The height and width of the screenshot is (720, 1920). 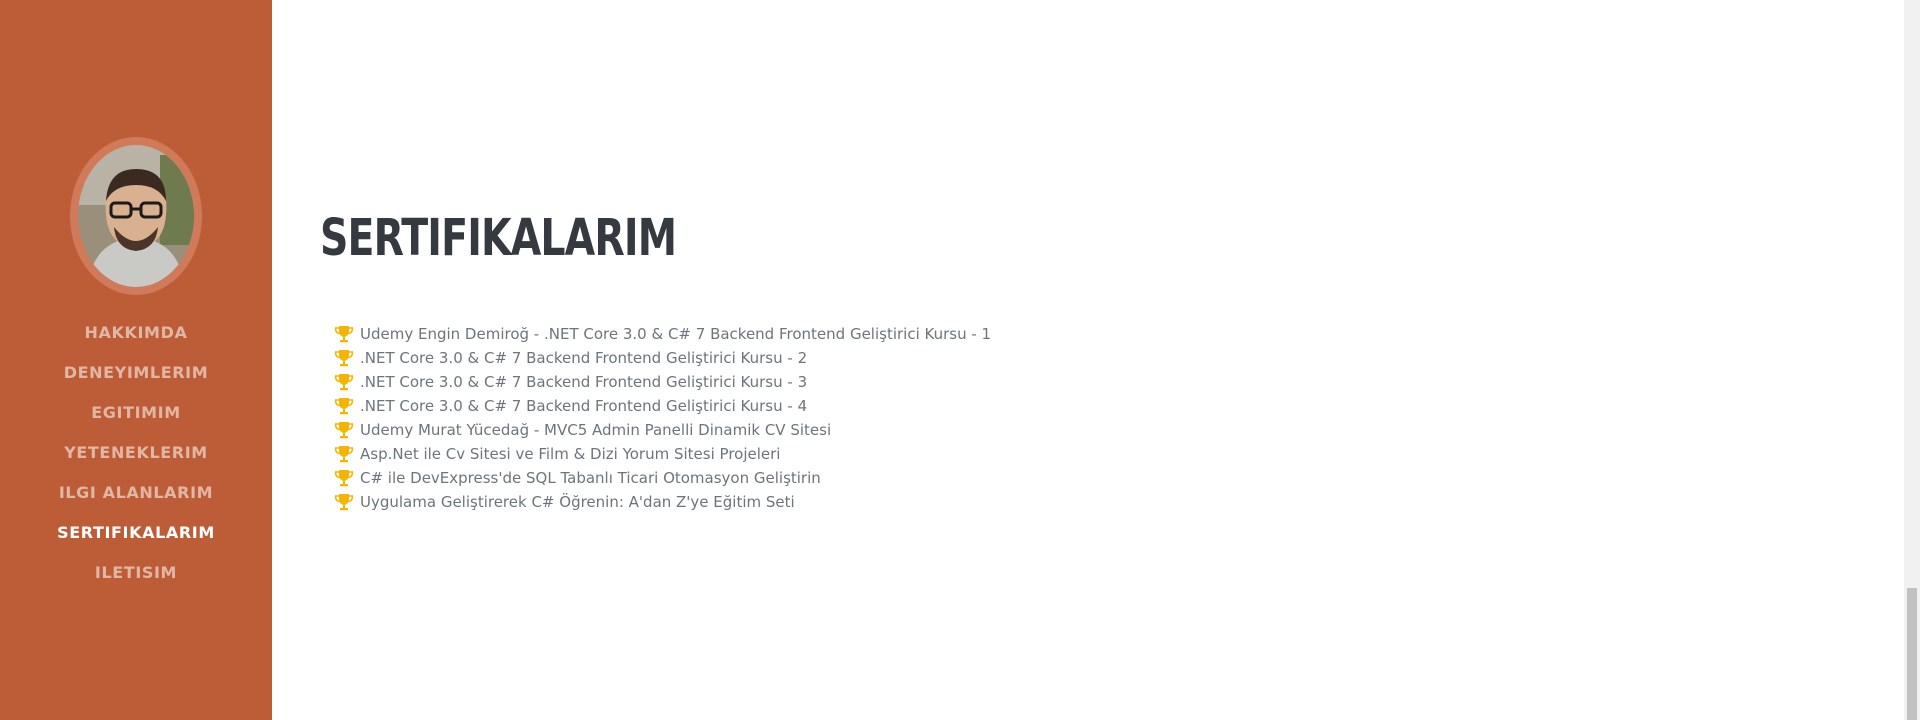 I want to click on nav-item-yeteneklerim: YETENEKLERIM, so click(x=136, y=453).